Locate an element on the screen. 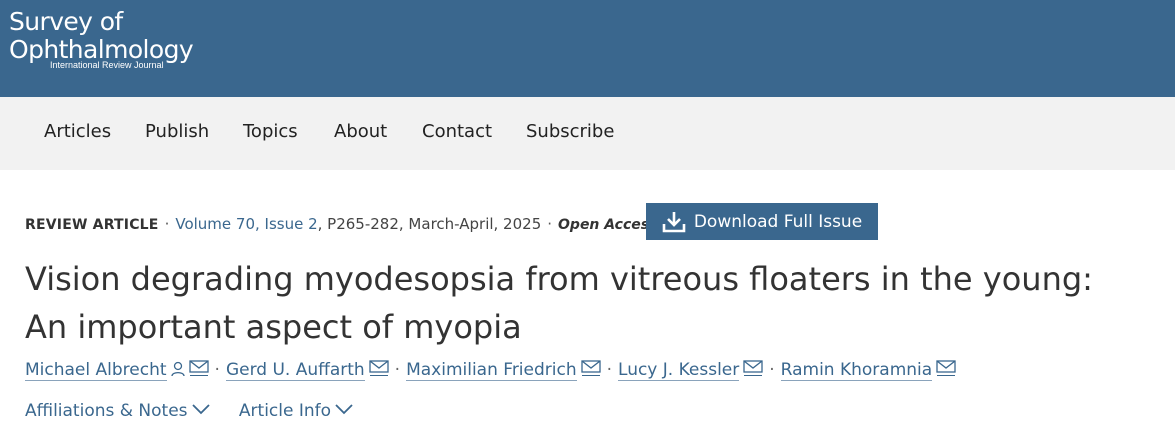  author-link: Lucy J. Kessler is located at coordinates (679, 370).